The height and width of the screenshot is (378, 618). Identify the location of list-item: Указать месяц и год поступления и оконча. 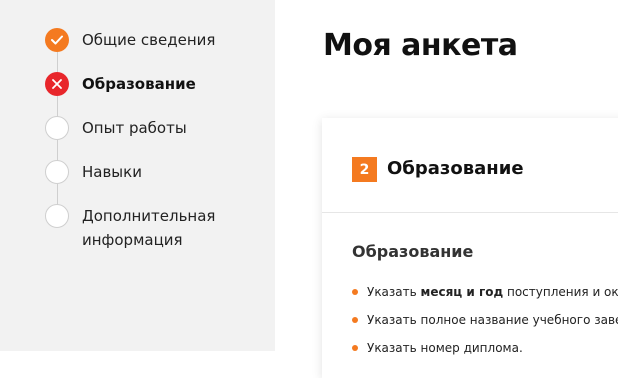
(485, 292).